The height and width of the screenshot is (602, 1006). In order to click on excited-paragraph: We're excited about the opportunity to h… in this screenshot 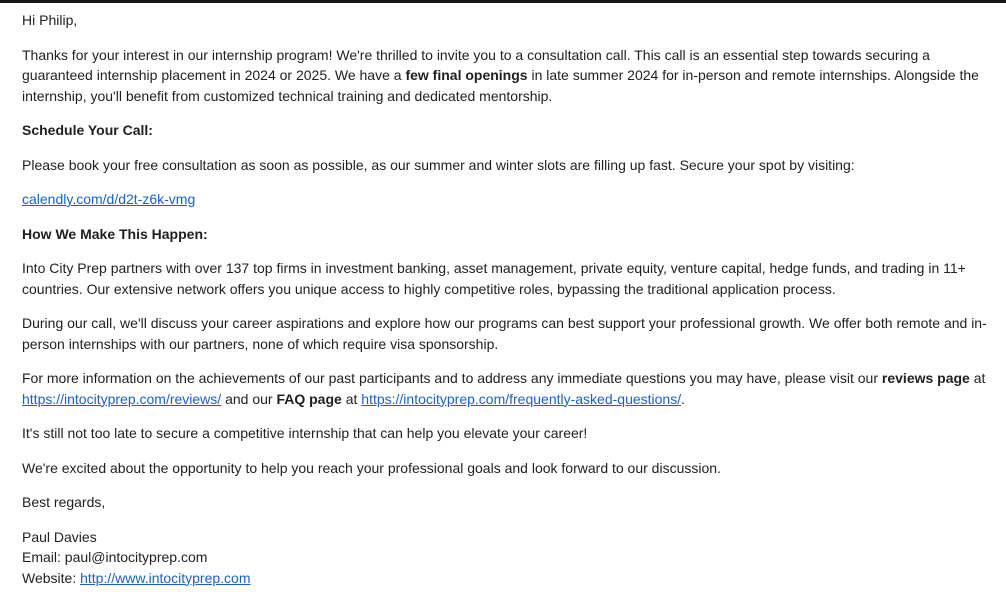, I will do `click(371, 467)`.